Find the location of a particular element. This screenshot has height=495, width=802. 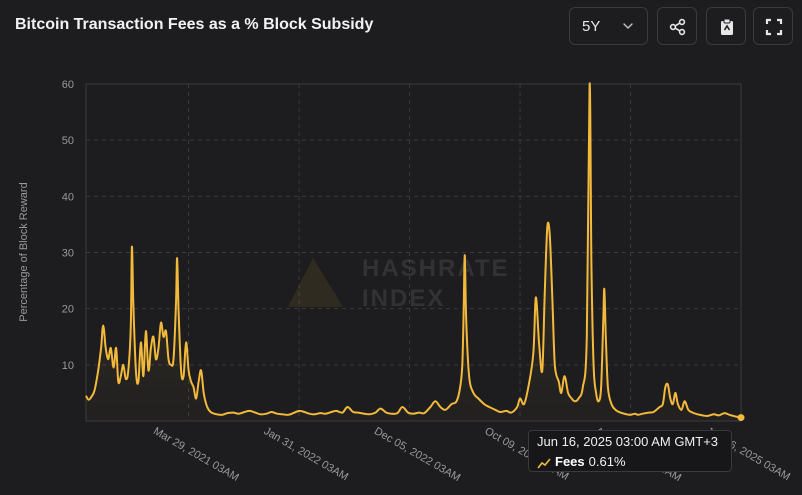

x-tick-label: Dec 05, 2022 03AM is located at coordinates (417, 454).